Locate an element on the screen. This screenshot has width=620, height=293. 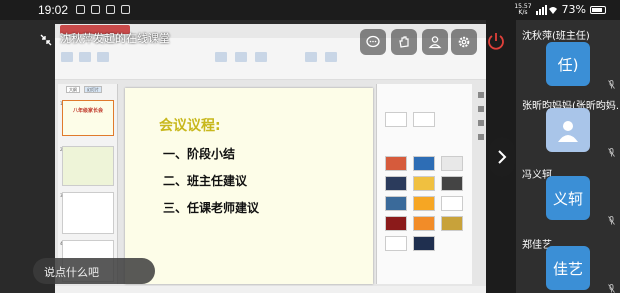
slide-thumbnail: 2 is located at coordinates (87, 166).